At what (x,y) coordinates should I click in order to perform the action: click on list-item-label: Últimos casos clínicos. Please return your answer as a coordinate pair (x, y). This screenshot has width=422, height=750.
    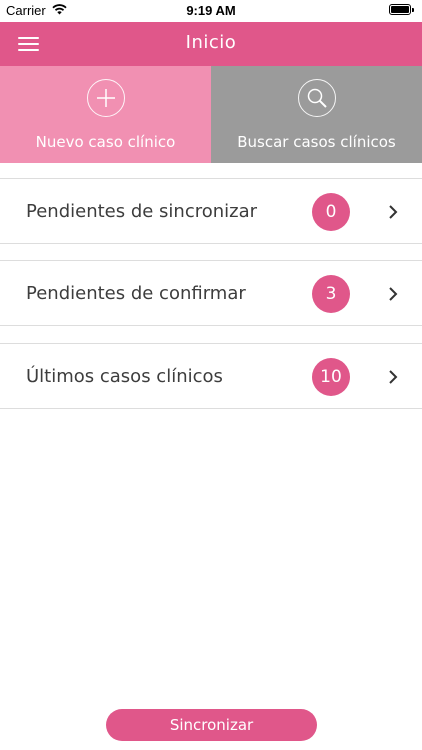
    Looking at the image, I should click on (124, 376).